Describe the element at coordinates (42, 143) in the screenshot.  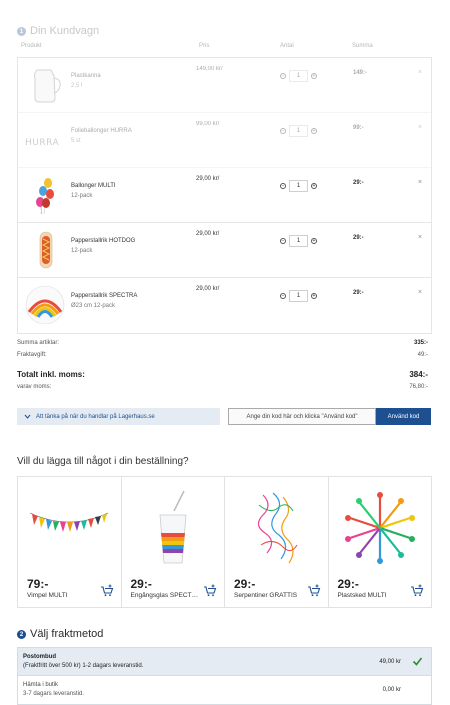
I see `svg-text: HURRA` at that location.